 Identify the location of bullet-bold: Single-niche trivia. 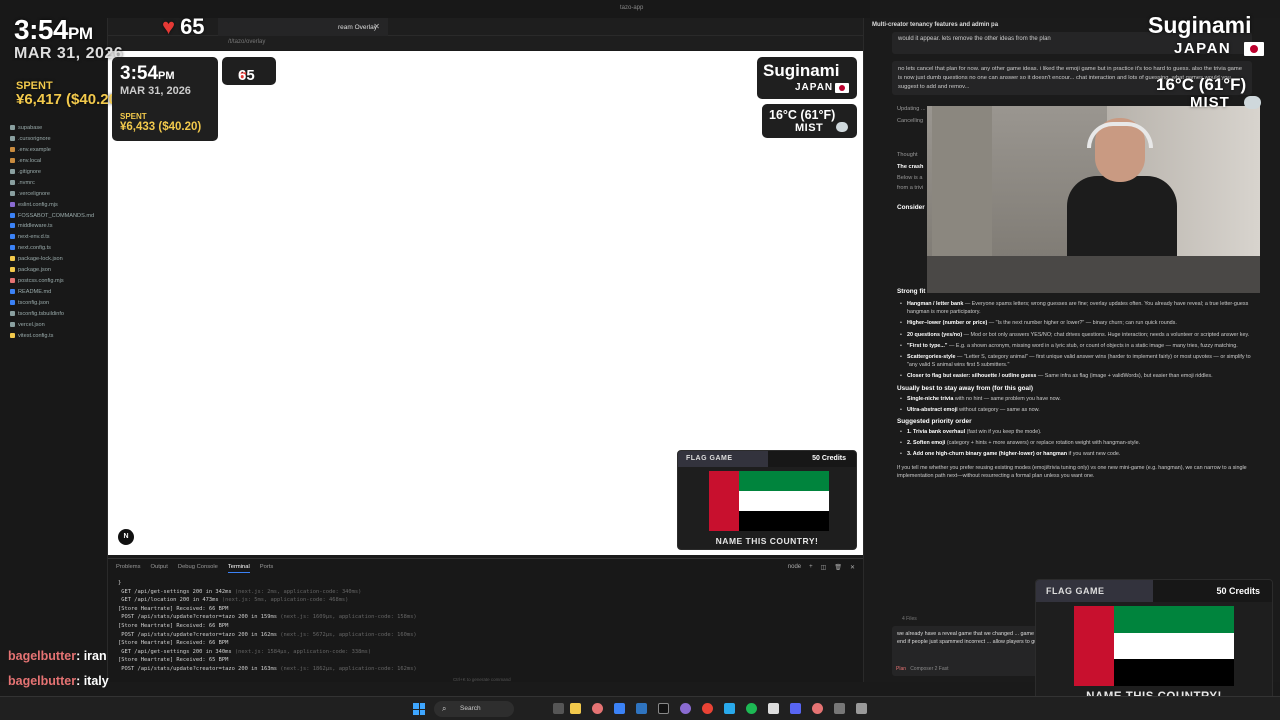
(930, 398).